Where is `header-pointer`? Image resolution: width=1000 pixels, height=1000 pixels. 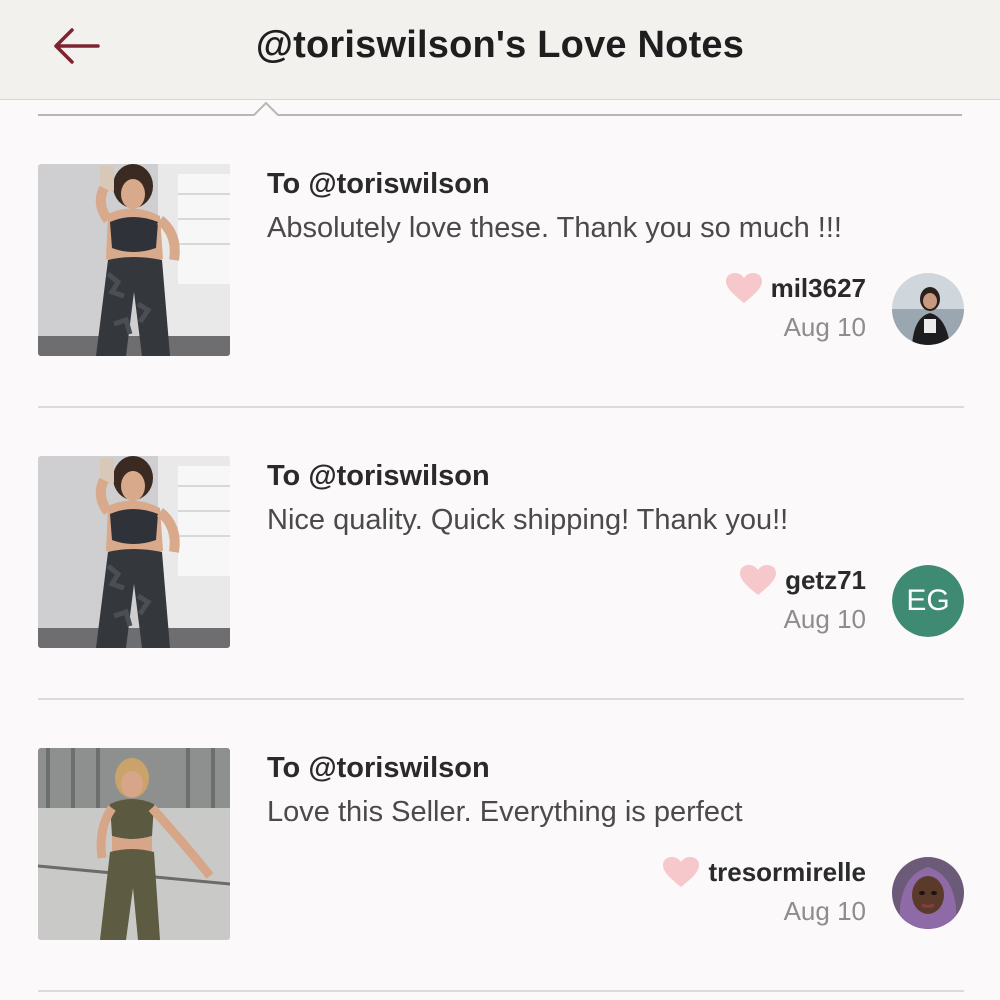
header-pointer is located at coordinates (500, 109).